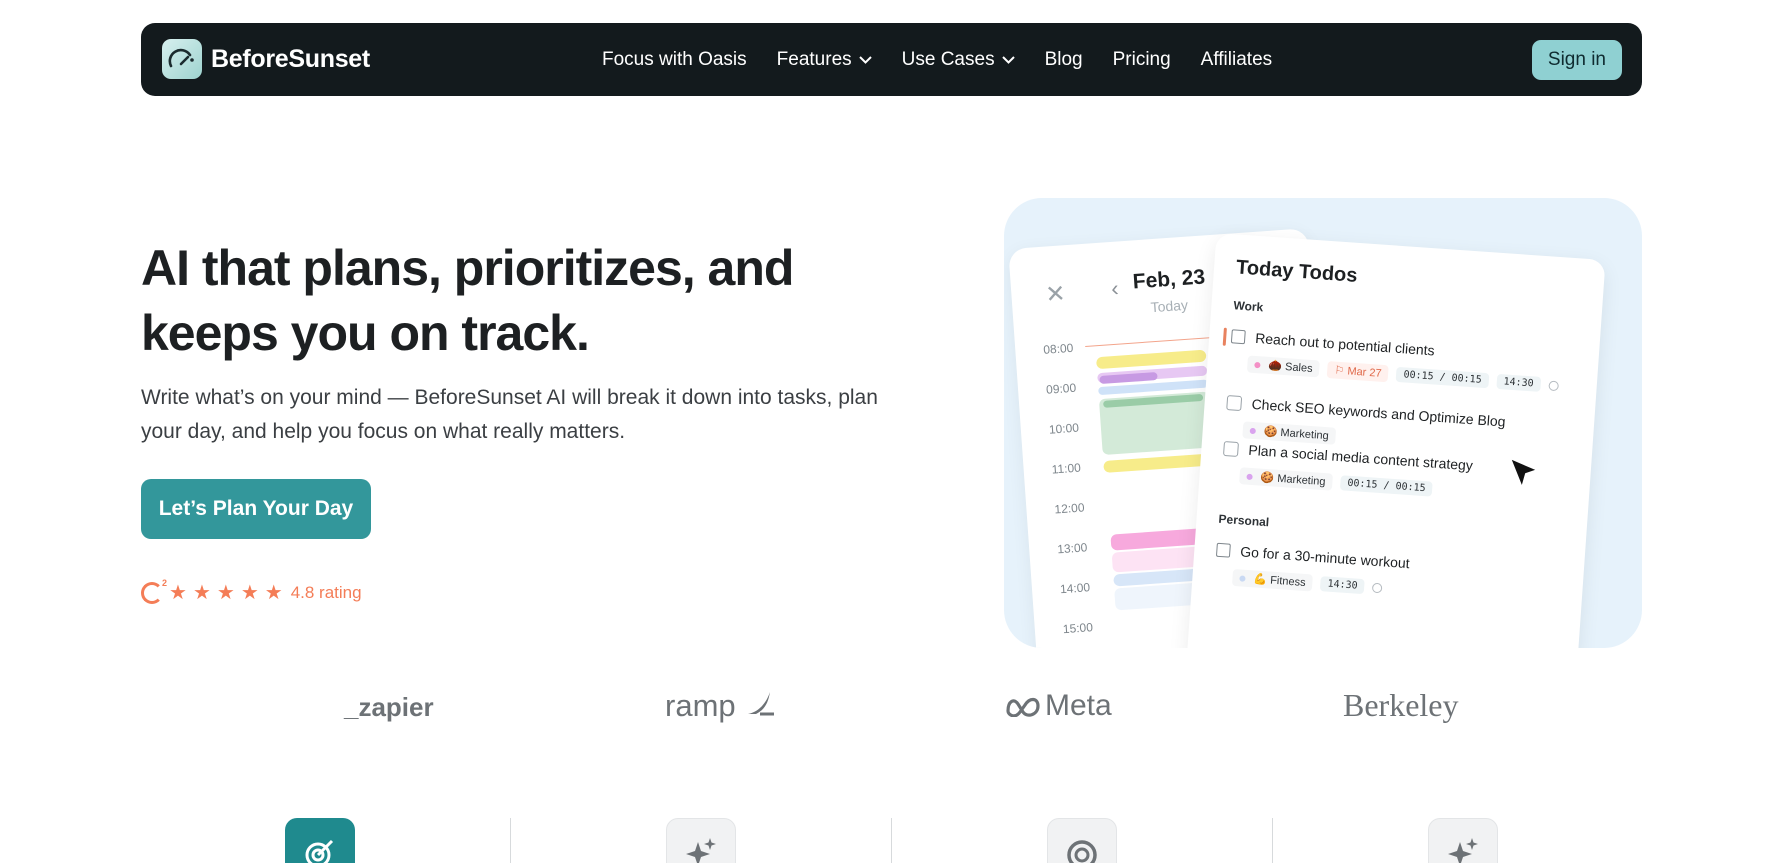 The height and width of the screenshot is (863, 1781). What do you see at coordinates (1115, 288) in the screenshot?
I see `chevron-left-icon: ‹` at bounding box center [1115, 288].